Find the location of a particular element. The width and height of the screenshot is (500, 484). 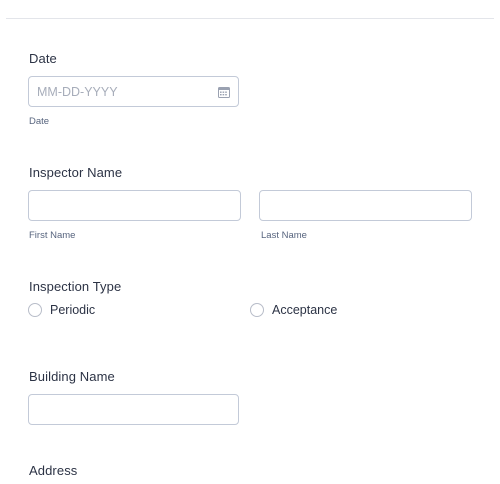

last-name-input is located at coordinates (365, 205).